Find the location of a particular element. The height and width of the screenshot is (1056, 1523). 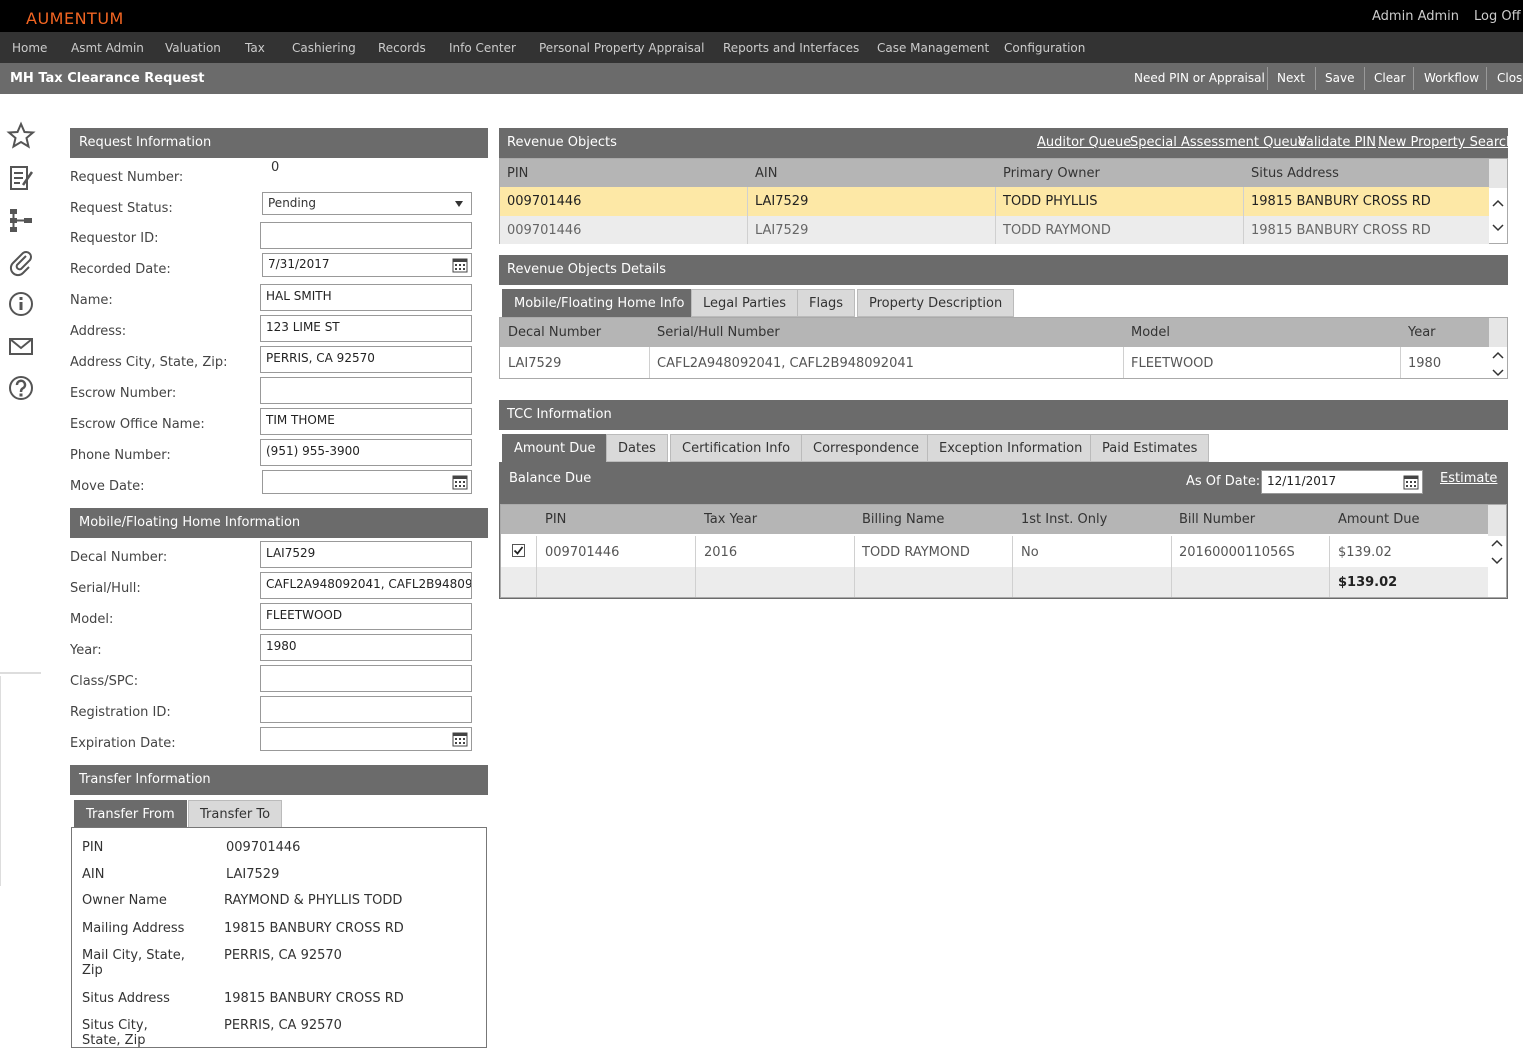

col-year: Year is located at coordinates (1422, 332).